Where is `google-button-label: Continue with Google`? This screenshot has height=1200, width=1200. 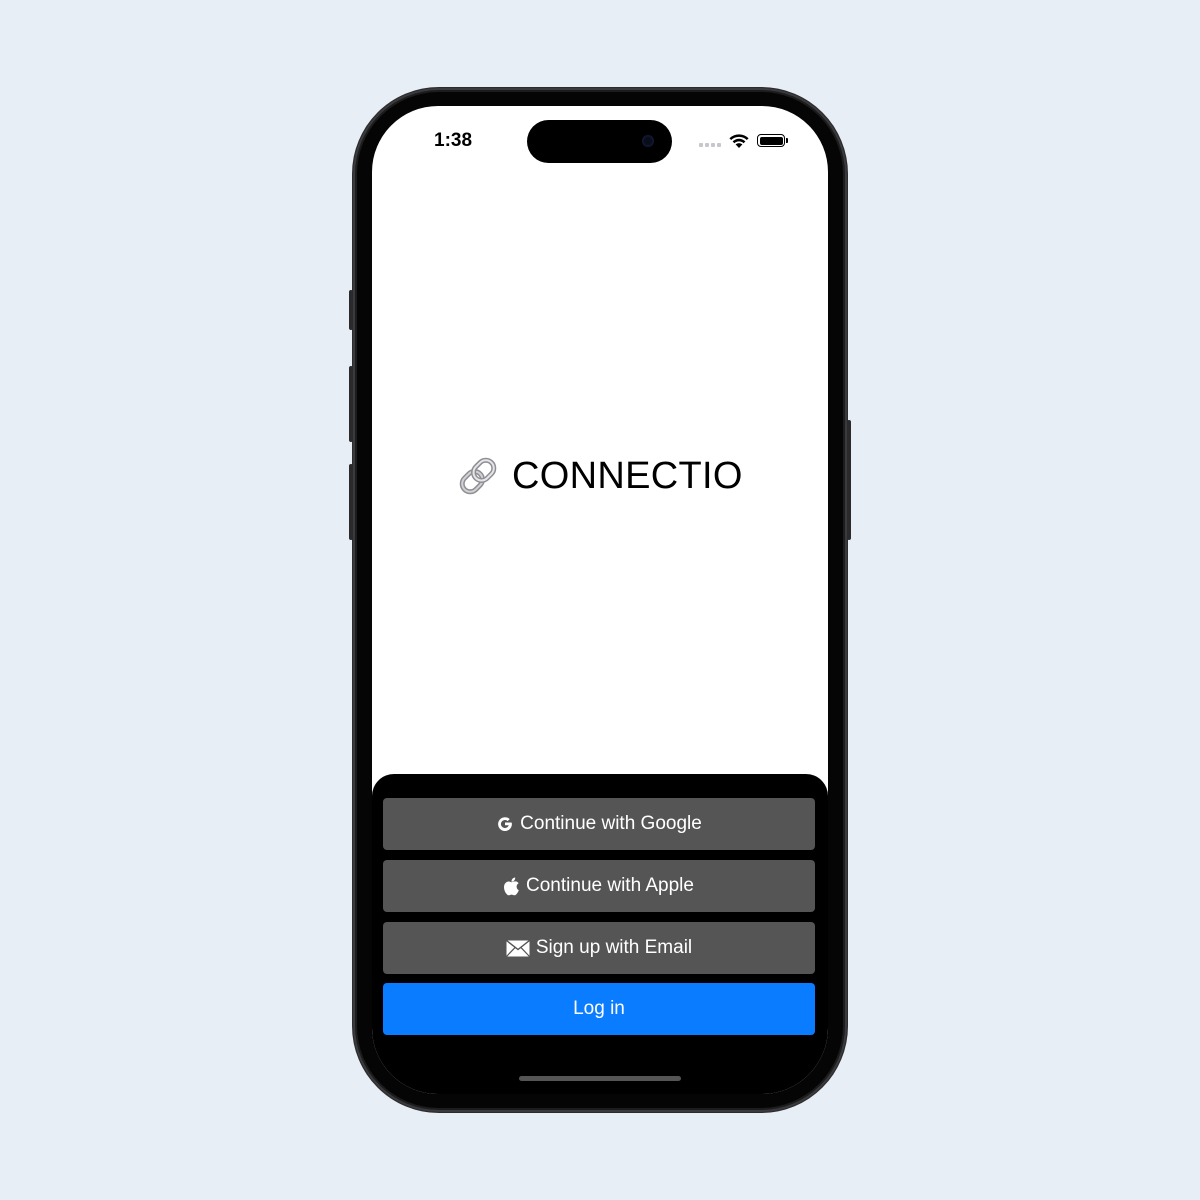 google-button-label: Continue with Google is located at coordinates (611, 823).